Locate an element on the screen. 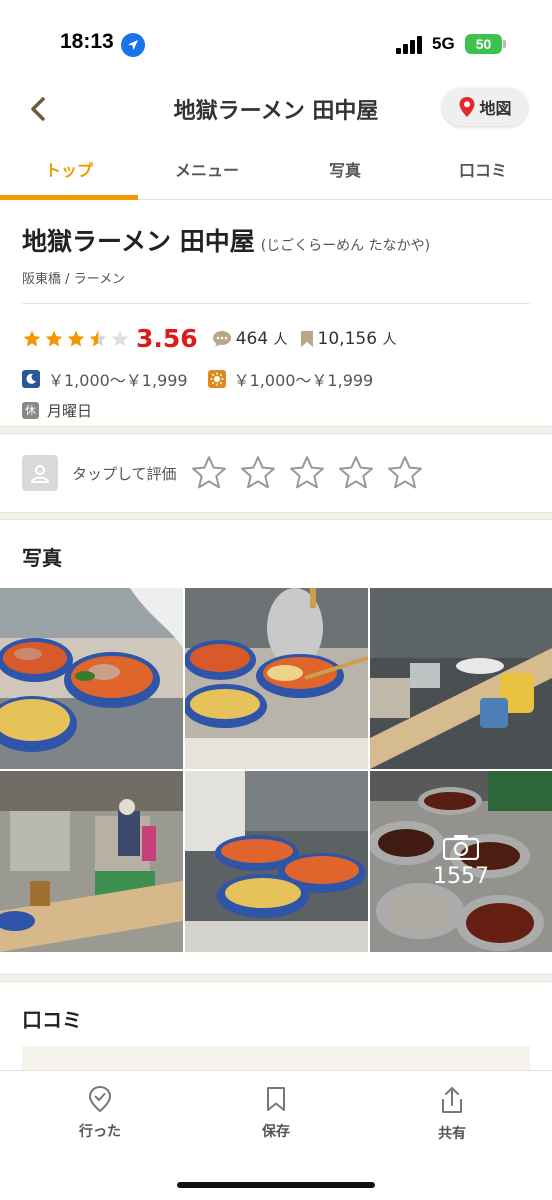 The width and height of the screenshot is (552, 1200). battery-icon: 50 is located at coordinates (483, 44).